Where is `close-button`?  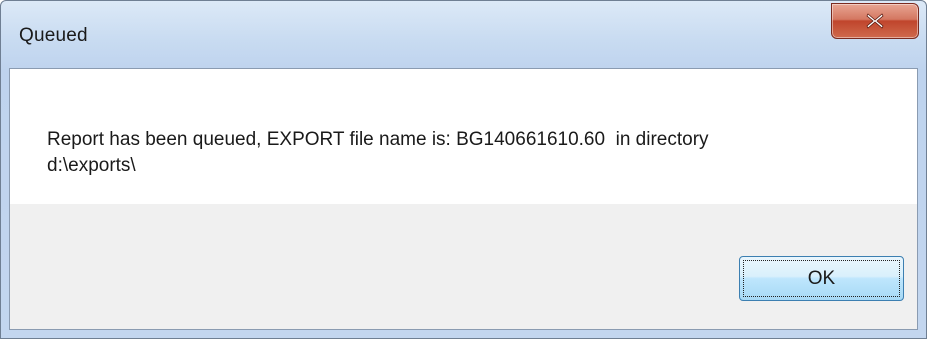
close-button is located at coordinates (875, 21).